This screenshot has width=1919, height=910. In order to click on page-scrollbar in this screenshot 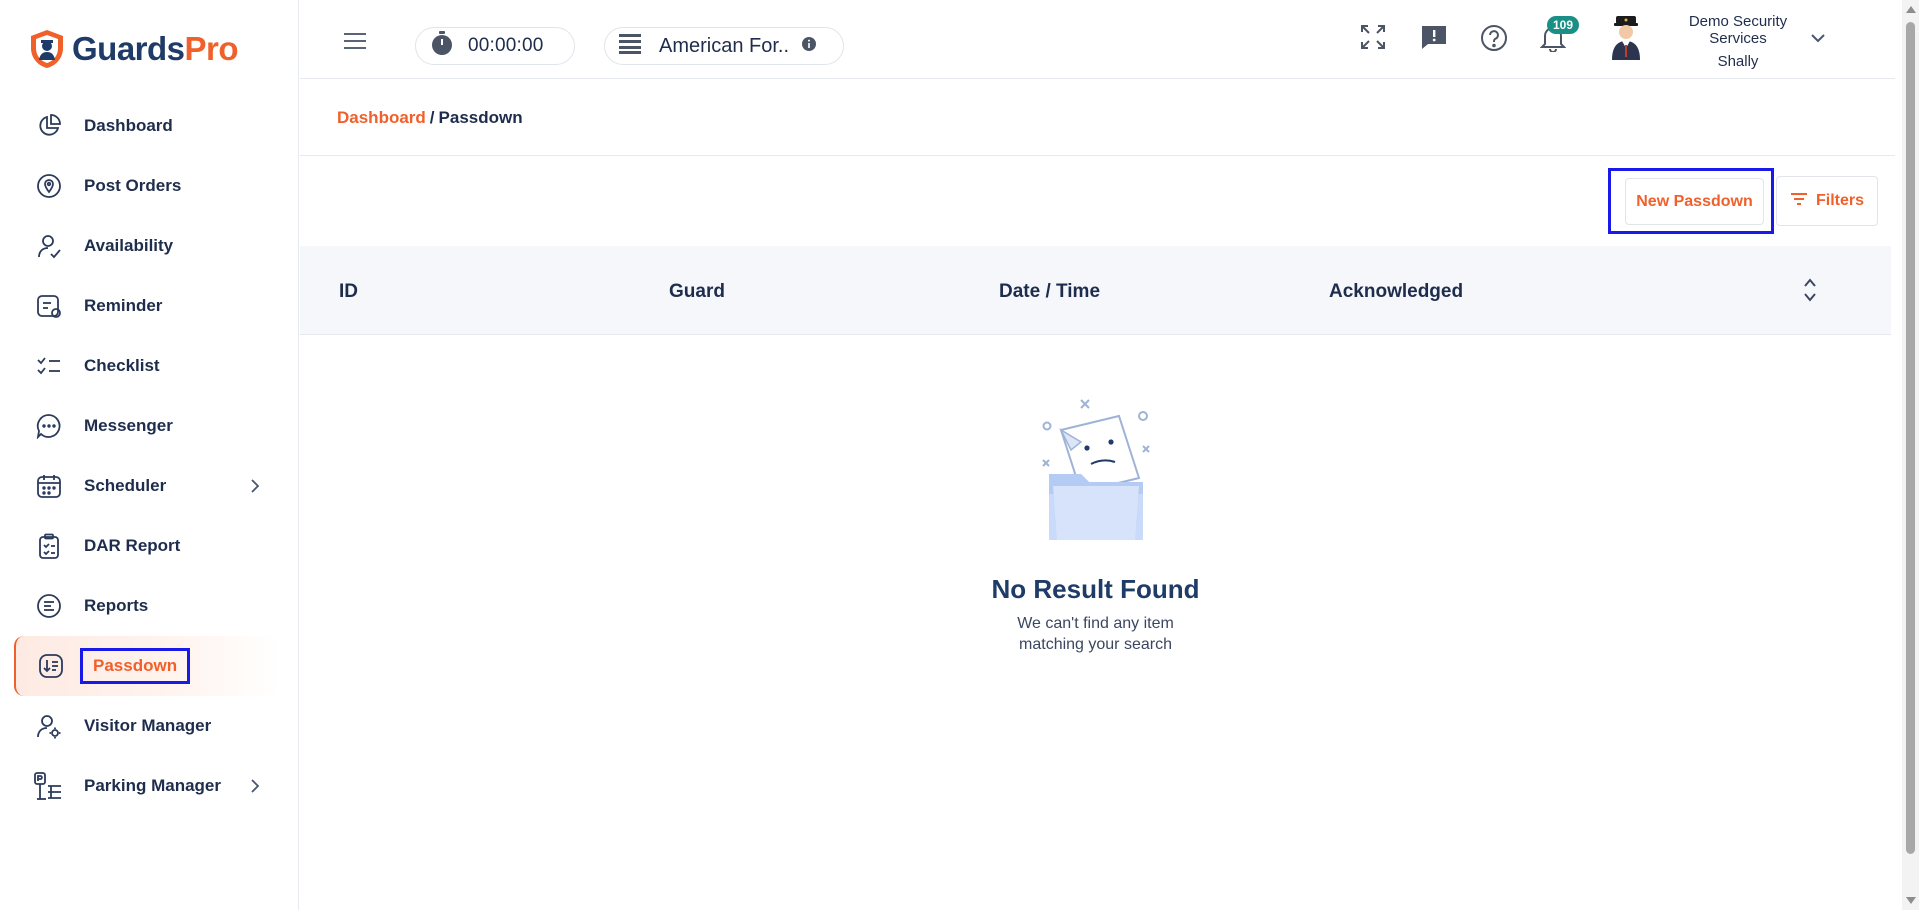, I will do `click(1910, 455)`.